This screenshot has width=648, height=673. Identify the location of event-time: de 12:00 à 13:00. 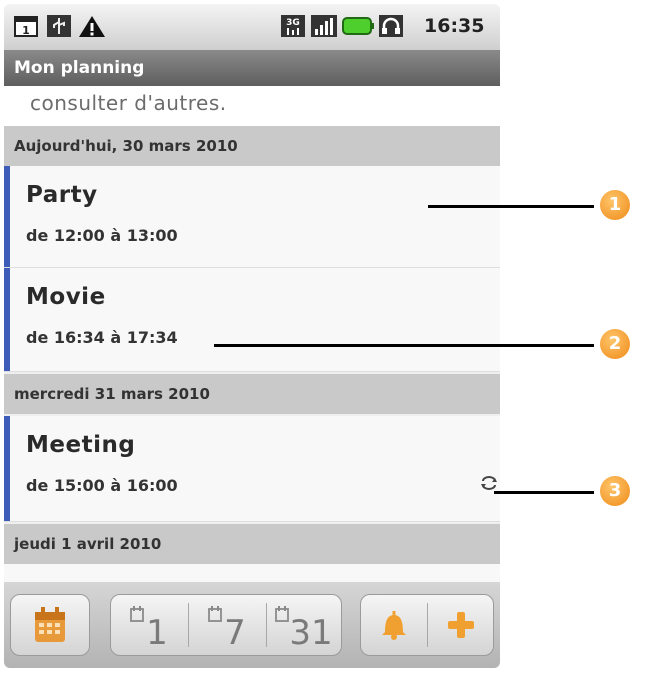
(102, 235).